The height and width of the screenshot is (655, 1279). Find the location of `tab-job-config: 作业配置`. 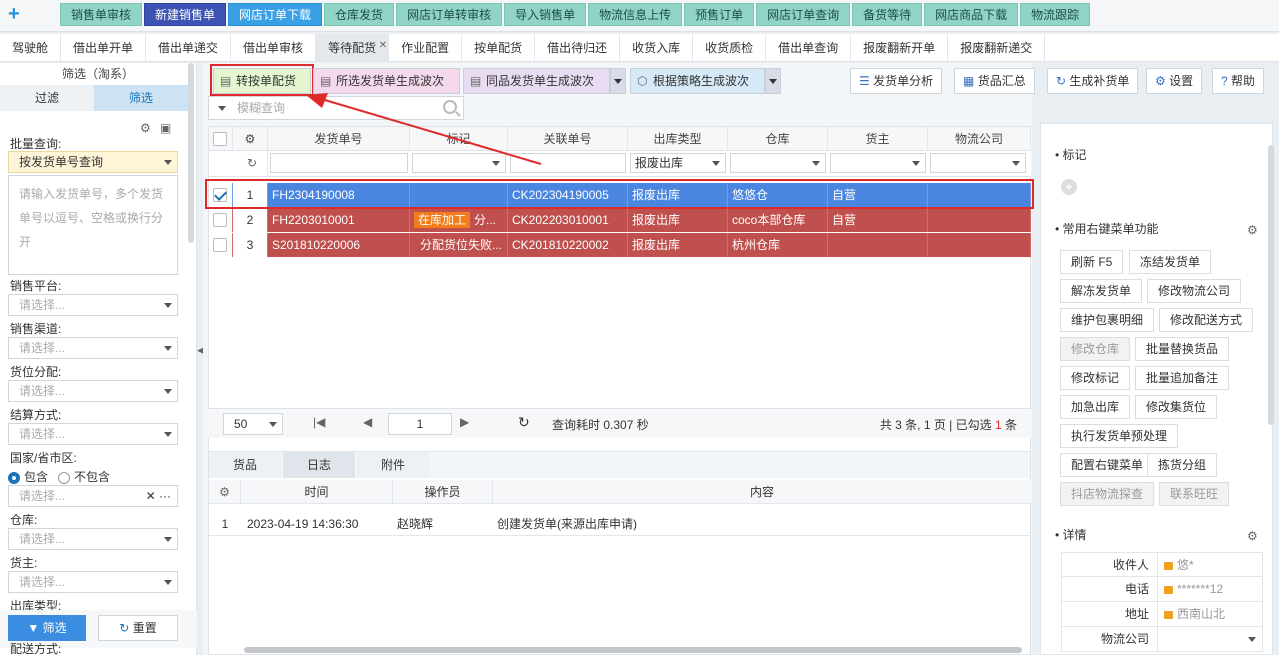

tab-job-config: 作业配置 is located at coordinates (426, 48).